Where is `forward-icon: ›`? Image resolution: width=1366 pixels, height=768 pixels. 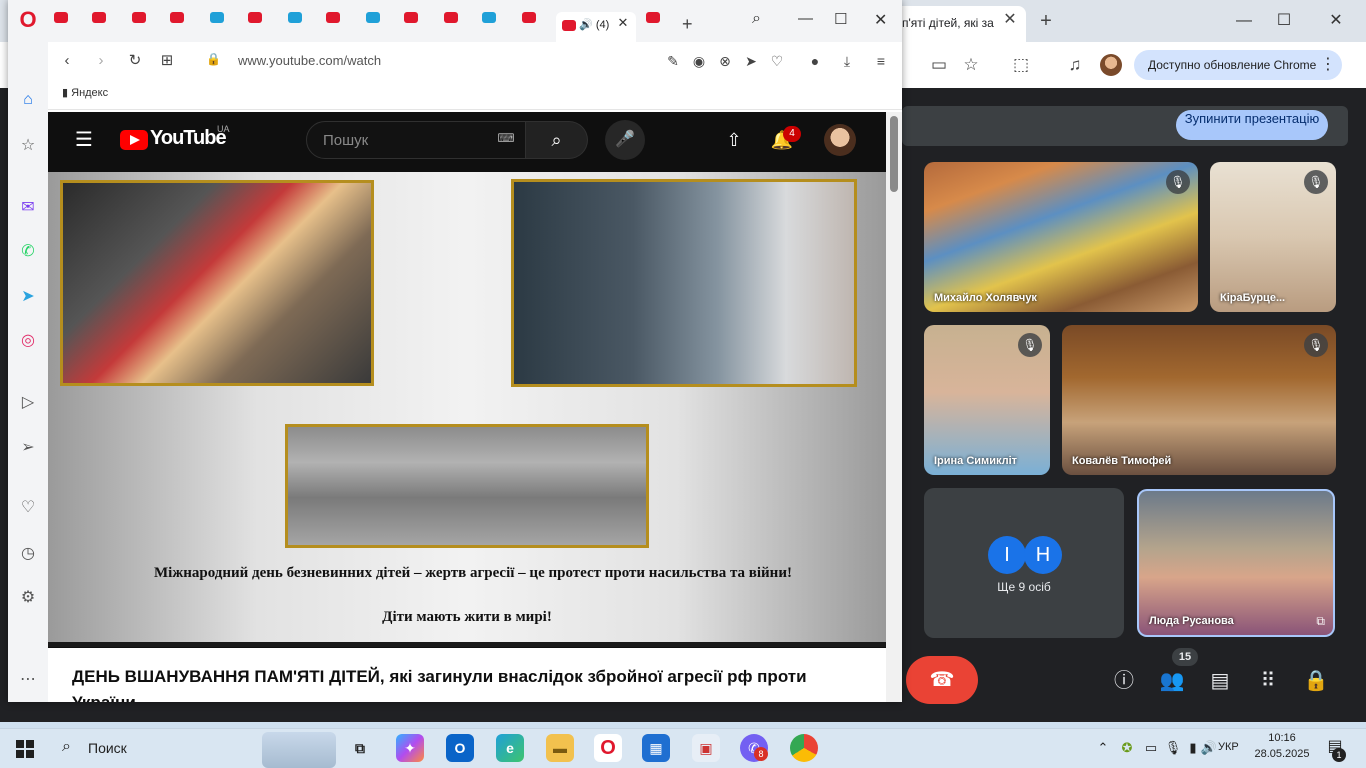
forward-icon: › is located at coordinates (101, 61).